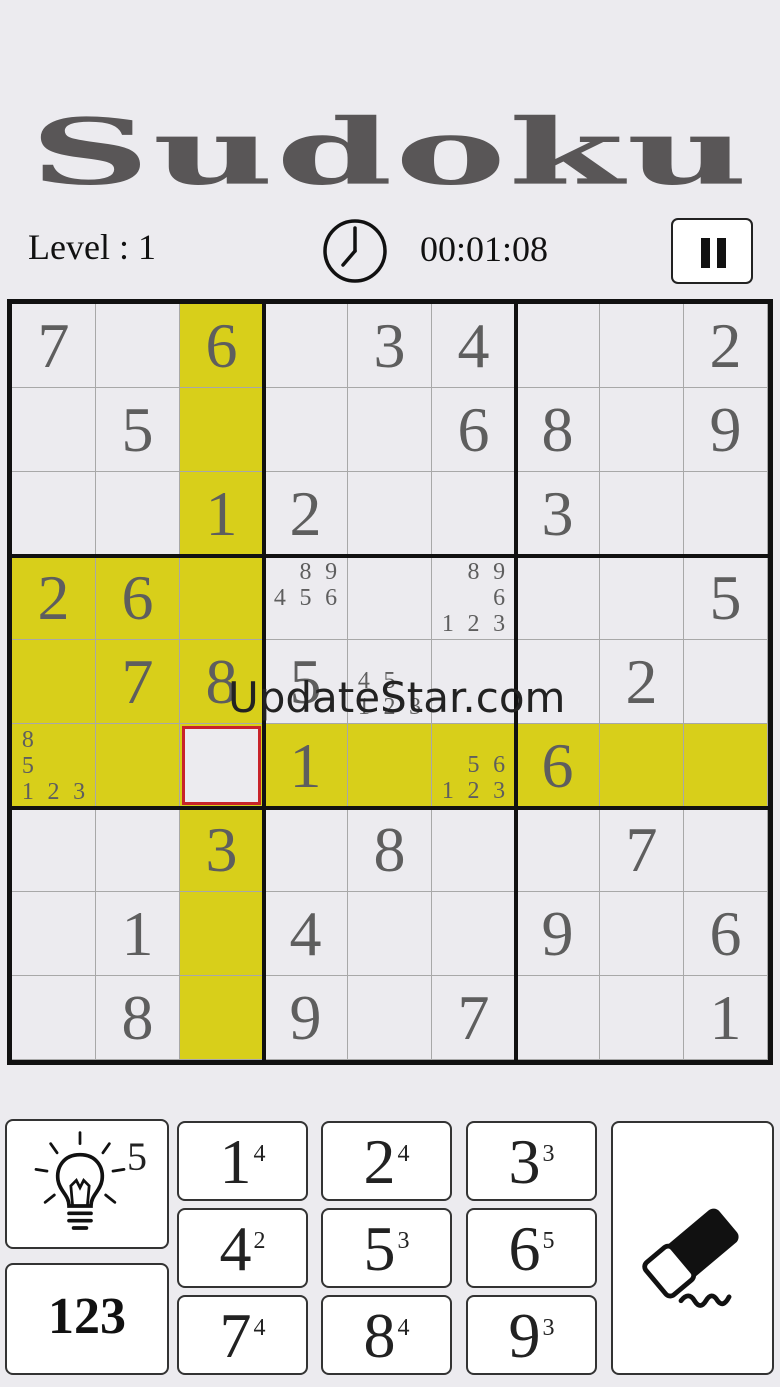  I want to click on board-cell-r7c3: 3, so click(222, 850).